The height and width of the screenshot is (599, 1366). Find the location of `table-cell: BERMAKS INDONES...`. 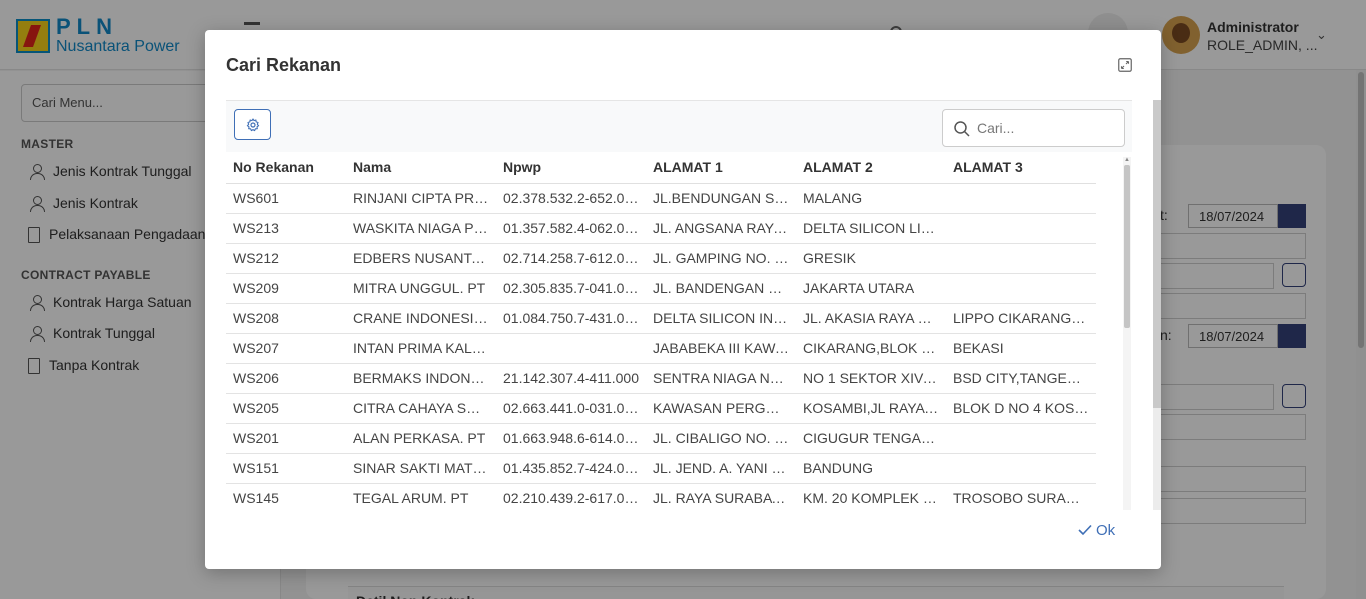

table-cell: BERMAKS INDONES... is located at coordinates (421, 378).